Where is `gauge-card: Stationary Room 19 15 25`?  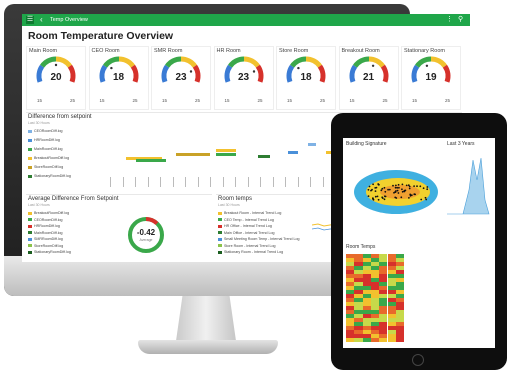
gauge-card: Stationary Room 19 15 25 is located at coordinates (431, 78).